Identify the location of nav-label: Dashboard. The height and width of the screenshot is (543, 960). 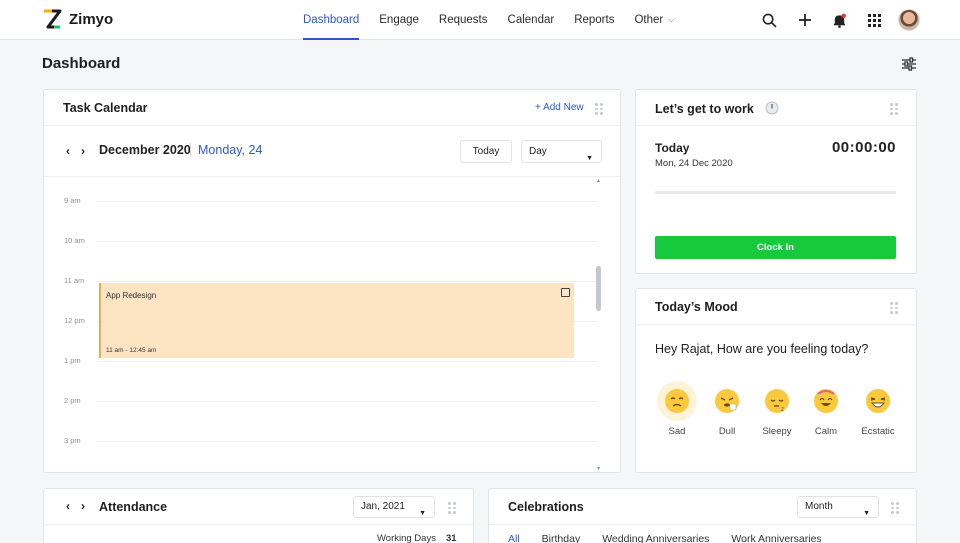
(331, 20).